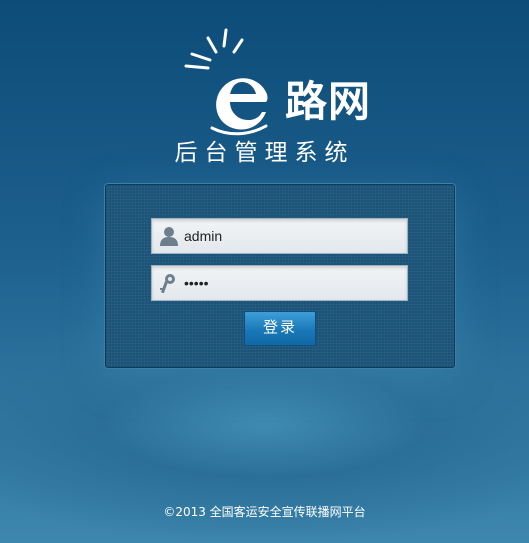 The width and height of the screenshot is (529, 543). Describe the element at coordinates (264, 153) in the screenshot. I see `page-title: 后台管理系统` at that location.